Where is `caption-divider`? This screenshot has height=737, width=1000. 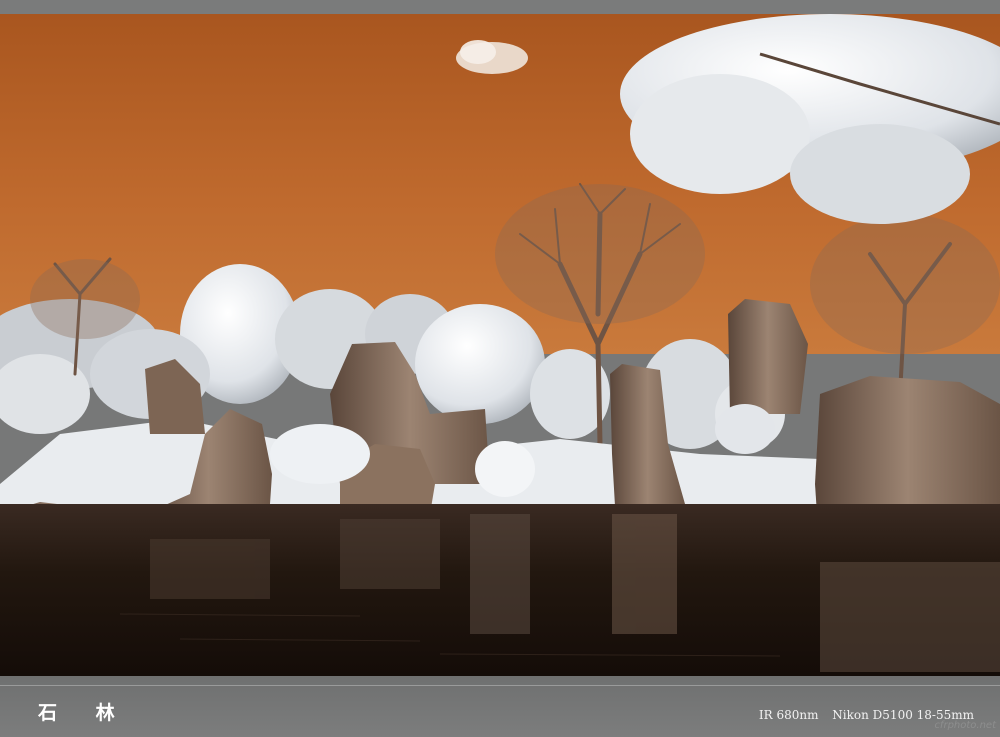
caption-divider is located at coordinates (500, 685).